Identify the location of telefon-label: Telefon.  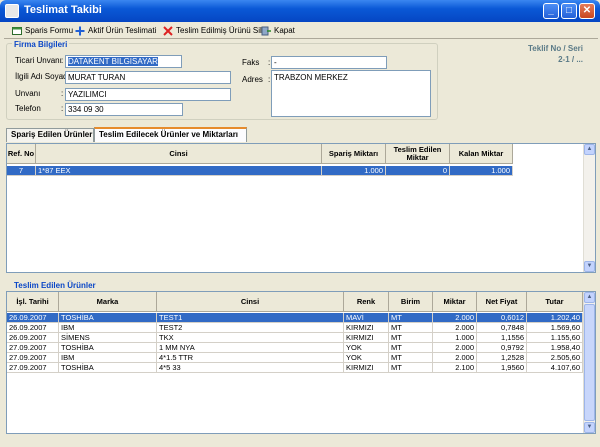
(28, 108).